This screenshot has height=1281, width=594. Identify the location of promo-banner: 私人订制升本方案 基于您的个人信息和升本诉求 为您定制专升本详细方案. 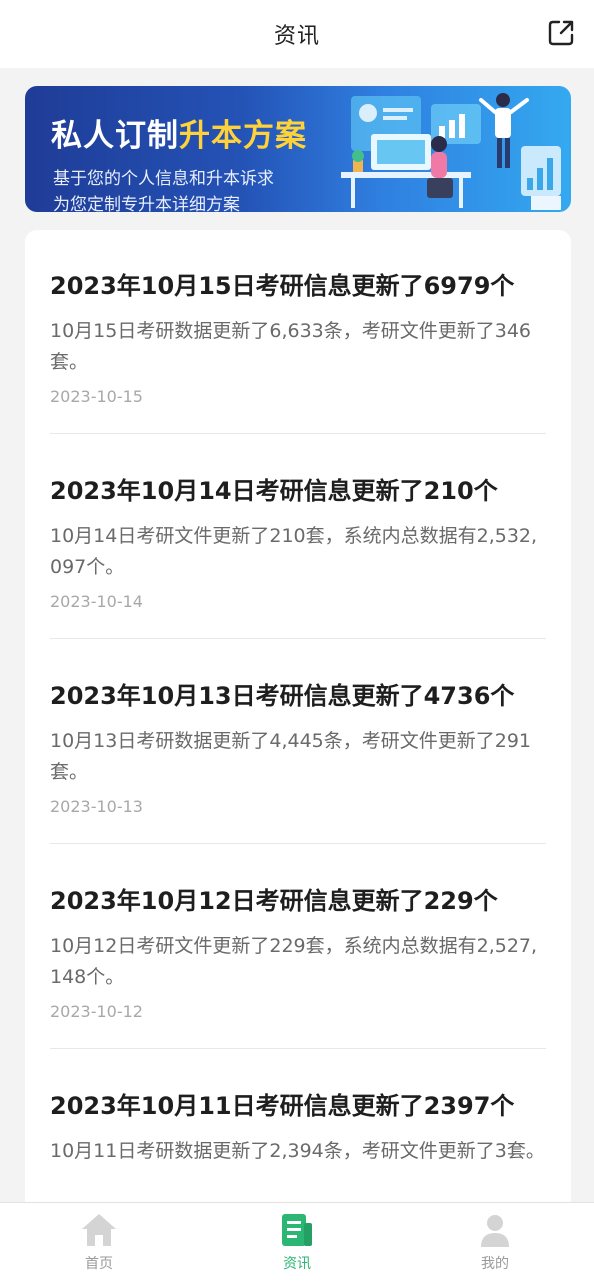
(298, 149).